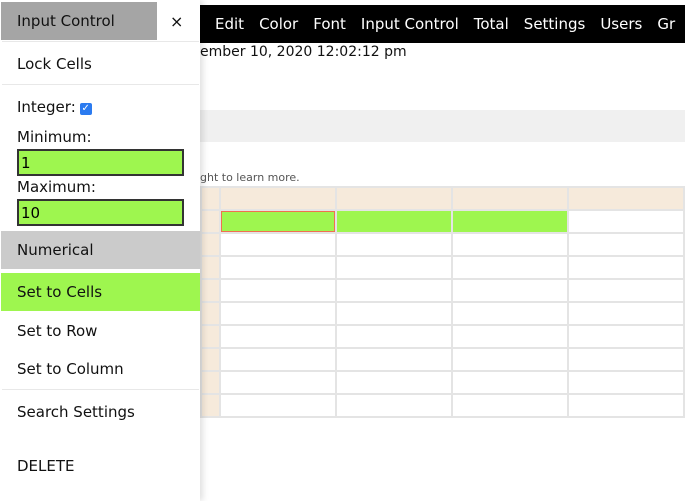 This screenshot has height=501, width=685. What do you see at coordinates (100, 466) in the screenshot?
I see `delete-button: DELETE` at bounding box center [100, 466].